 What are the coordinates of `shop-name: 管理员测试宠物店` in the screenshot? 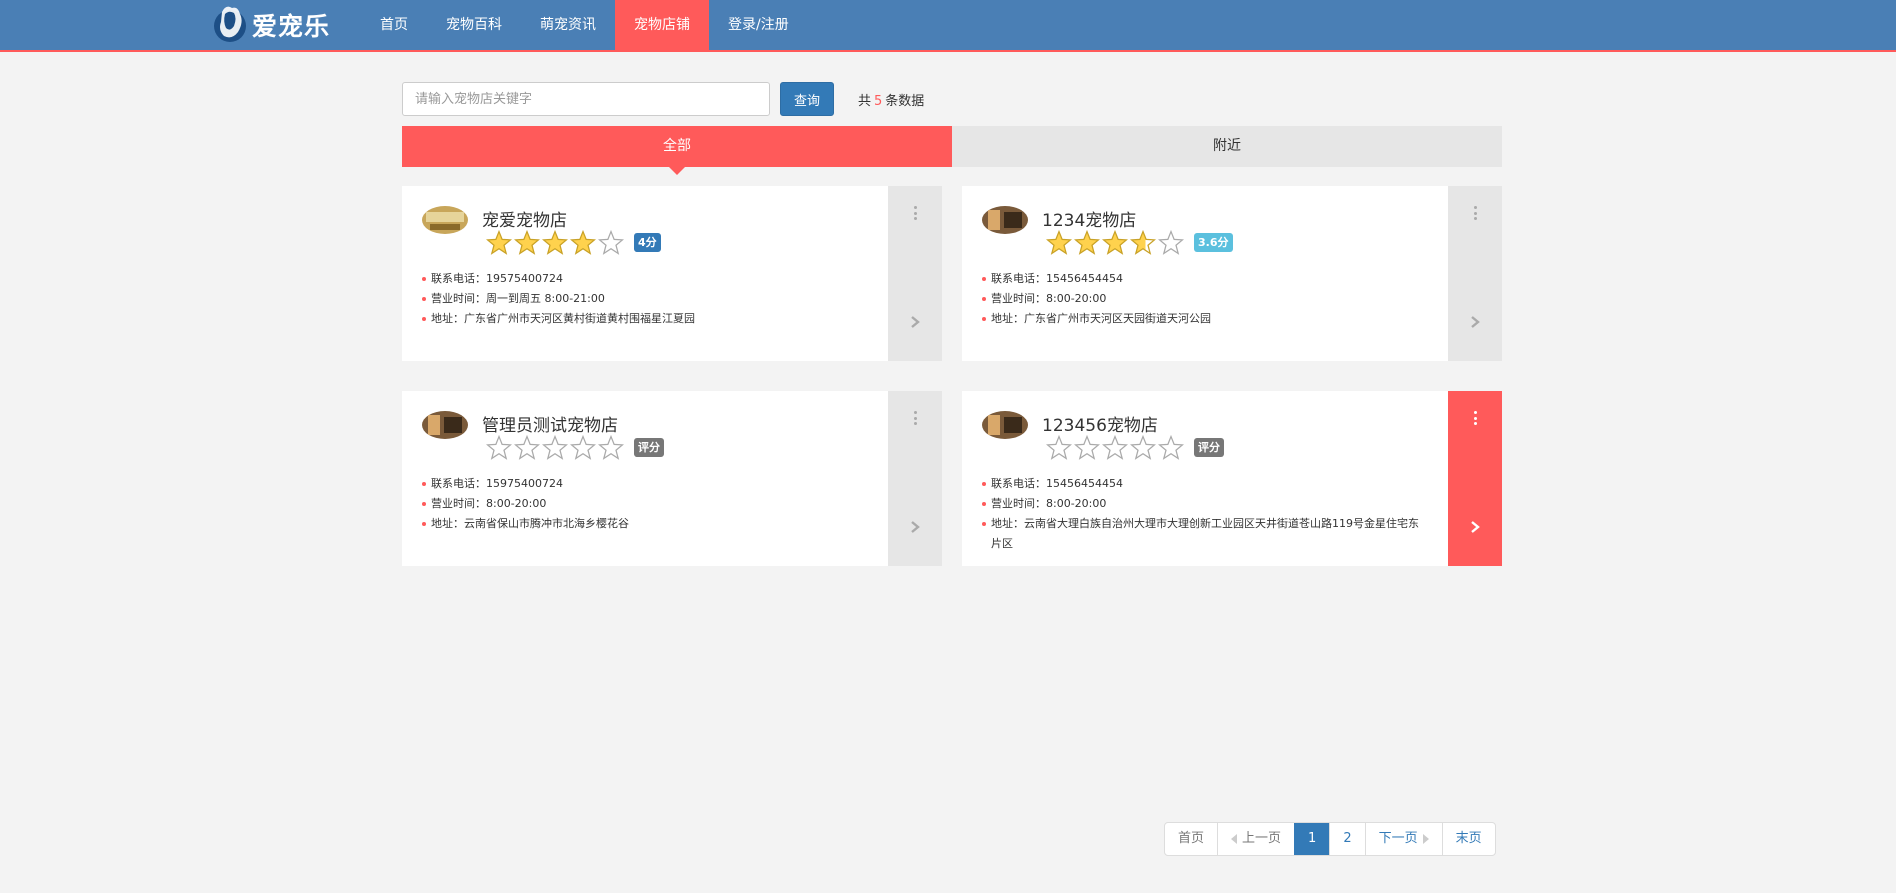 It's located at (550, 426).